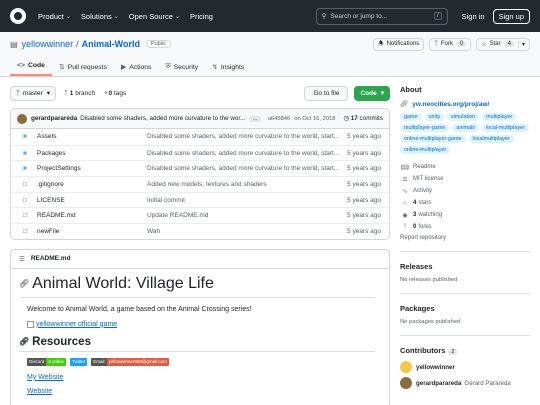 The image size is (540, 405). I want to click on code-dropdown-button: Code ▾, so click(372, 93).